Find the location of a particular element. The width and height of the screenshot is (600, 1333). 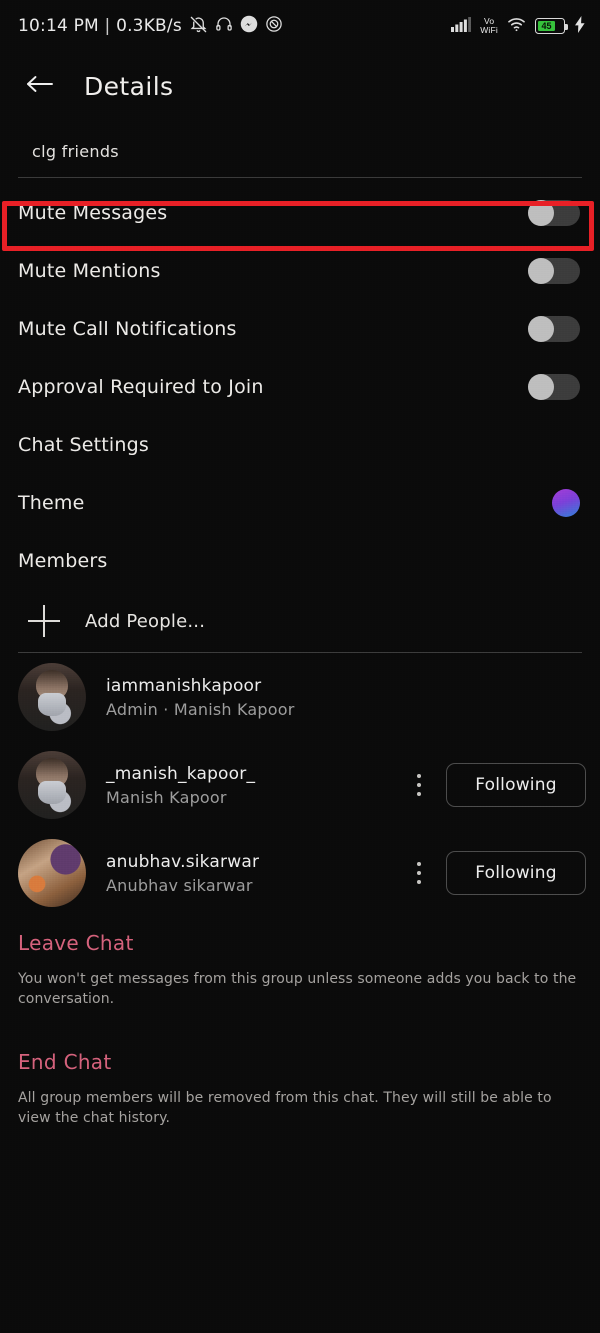

messenger-icon is located at coordinates (249, 26).